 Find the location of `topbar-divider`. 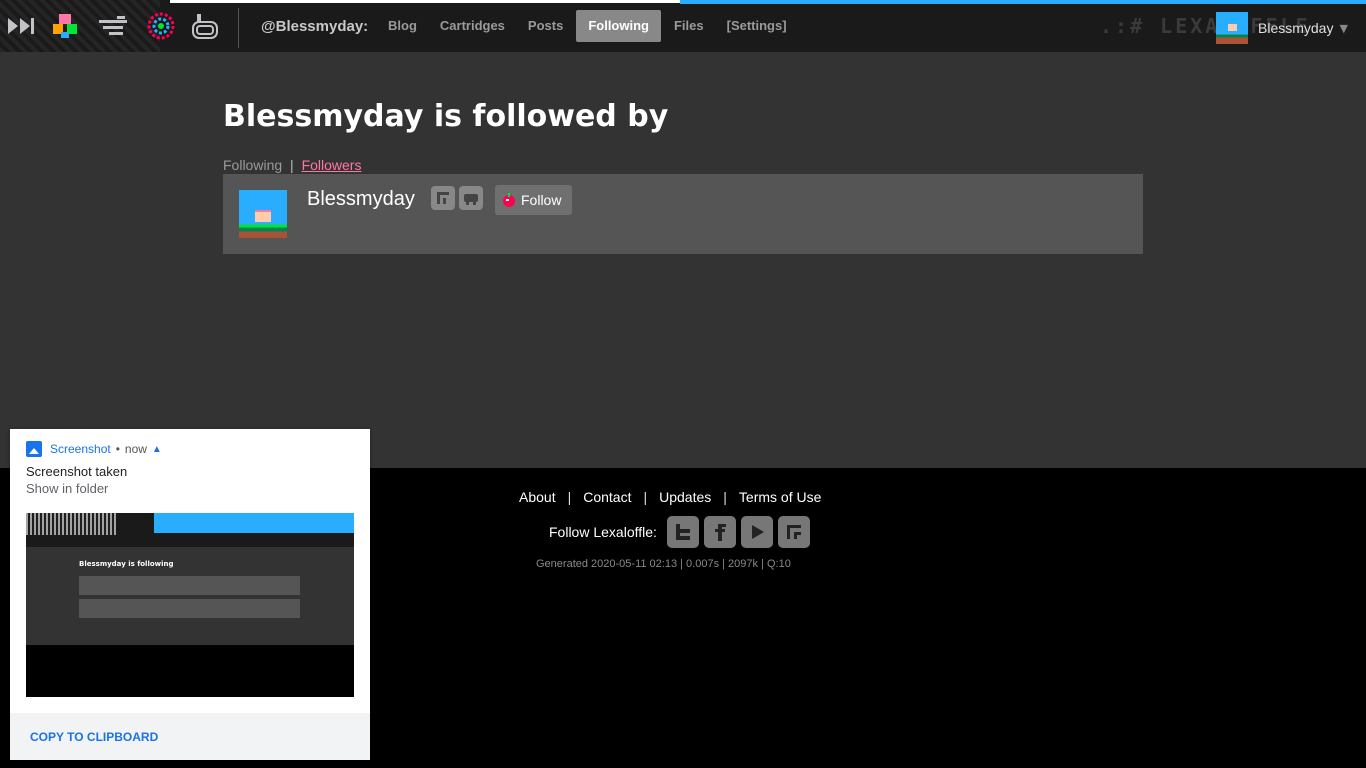

topbar-divider is located at coordinates (238, 28).